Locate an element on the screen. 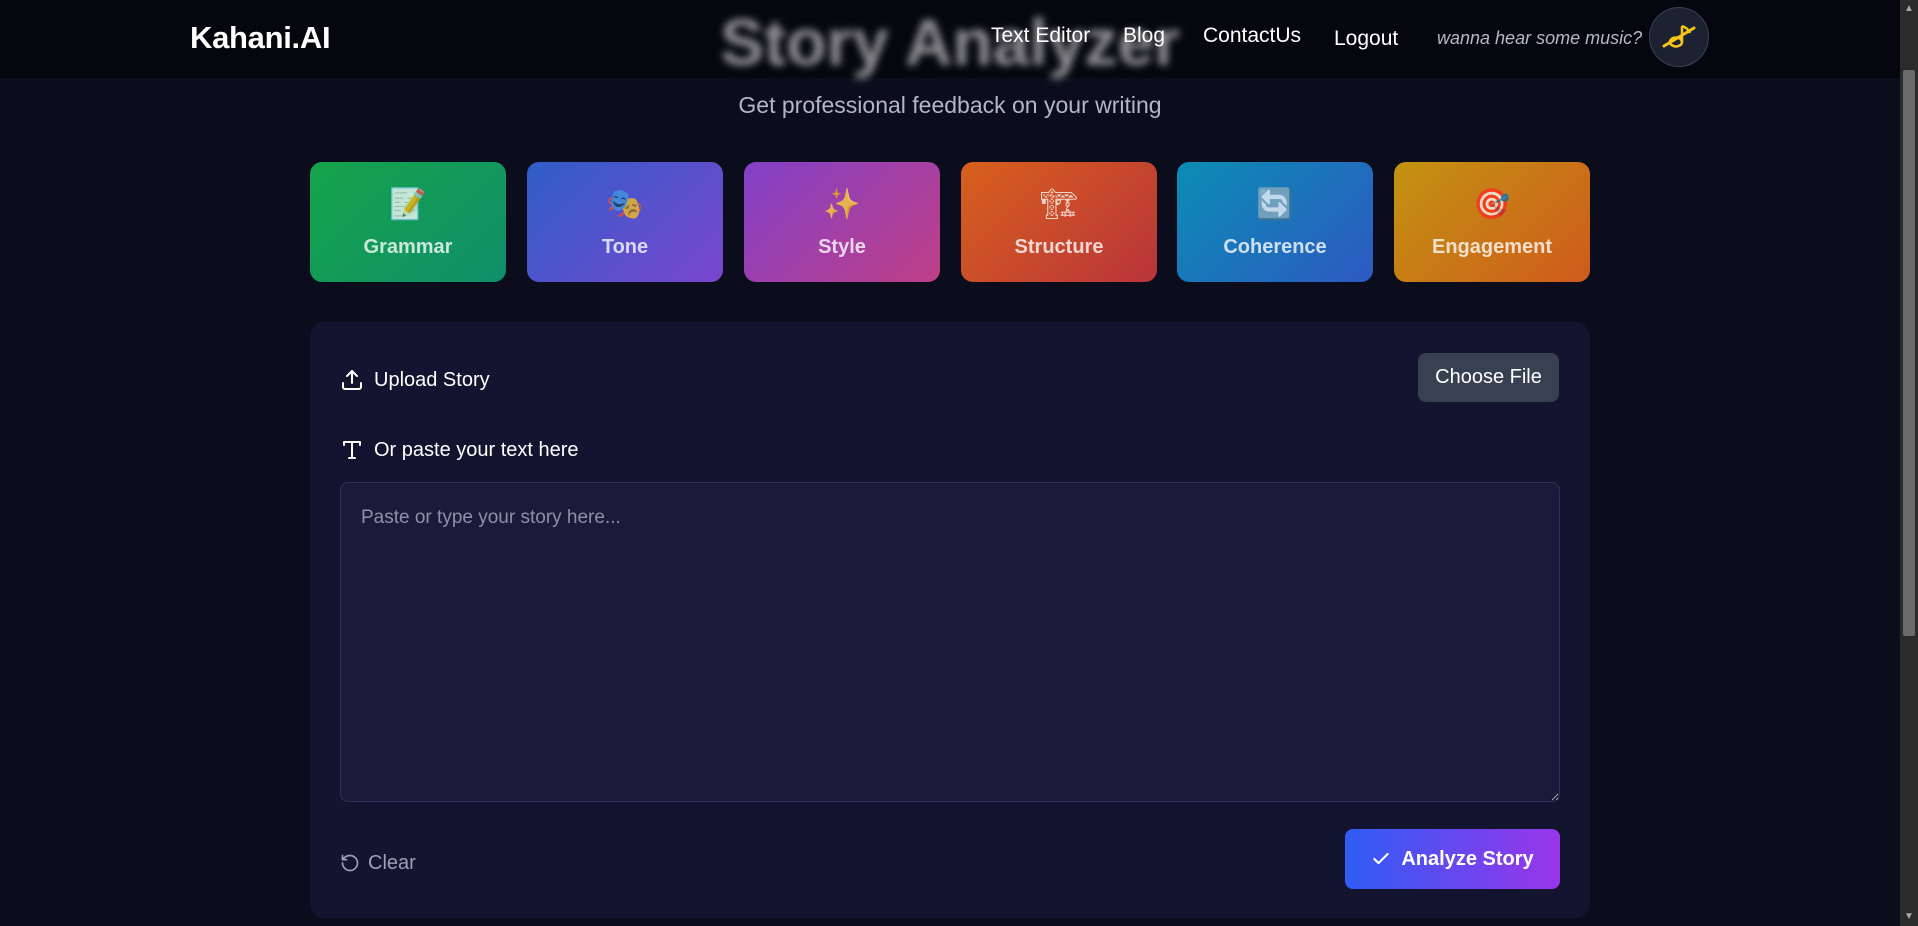 The height and width of the screenshot is (926, 1918). nav-link-text-editor: Text Editor is located at coordinates (1040, 36).